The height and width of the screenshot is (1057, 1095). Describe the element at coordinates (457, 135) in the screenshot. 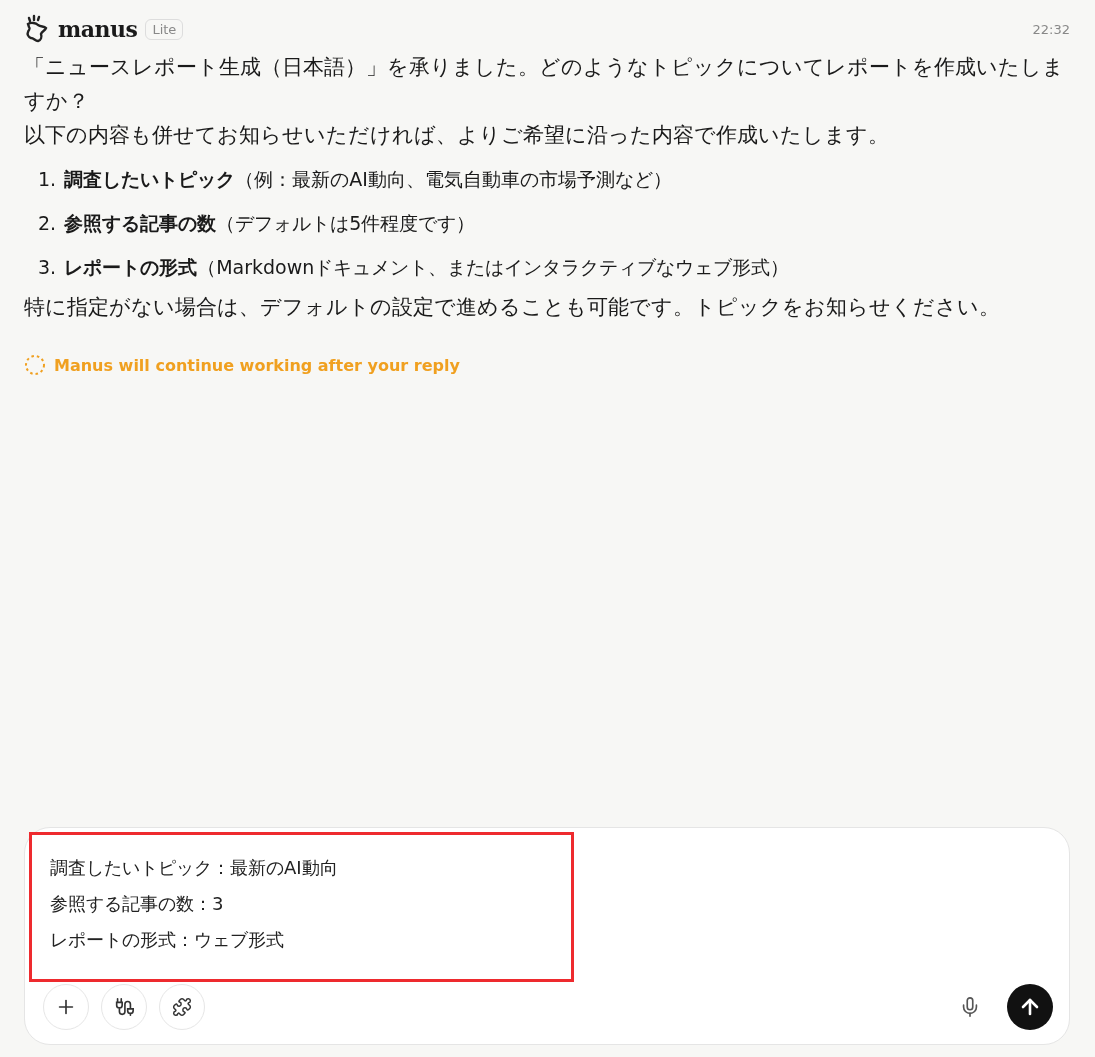

I see `message-paragraph: 以下の内容も併せてお知らせいただければ、よりご希望に沿った内容で作成いたします。` at that location.